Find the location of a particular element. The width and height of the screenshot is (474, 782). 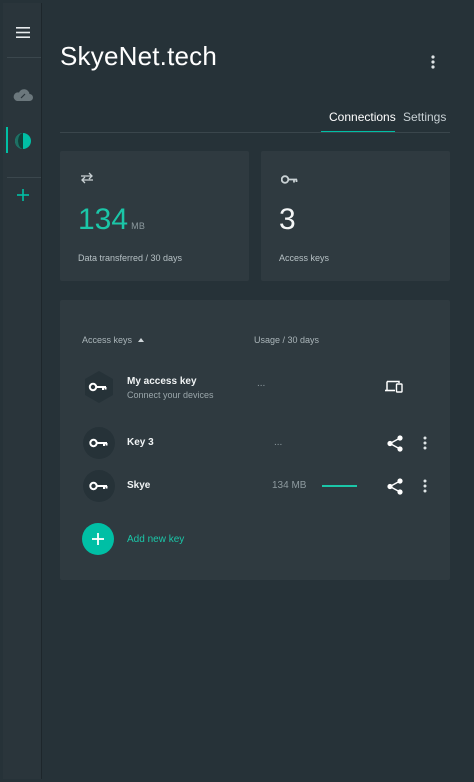

key-name: Skye is located at coordinates (139, 485).